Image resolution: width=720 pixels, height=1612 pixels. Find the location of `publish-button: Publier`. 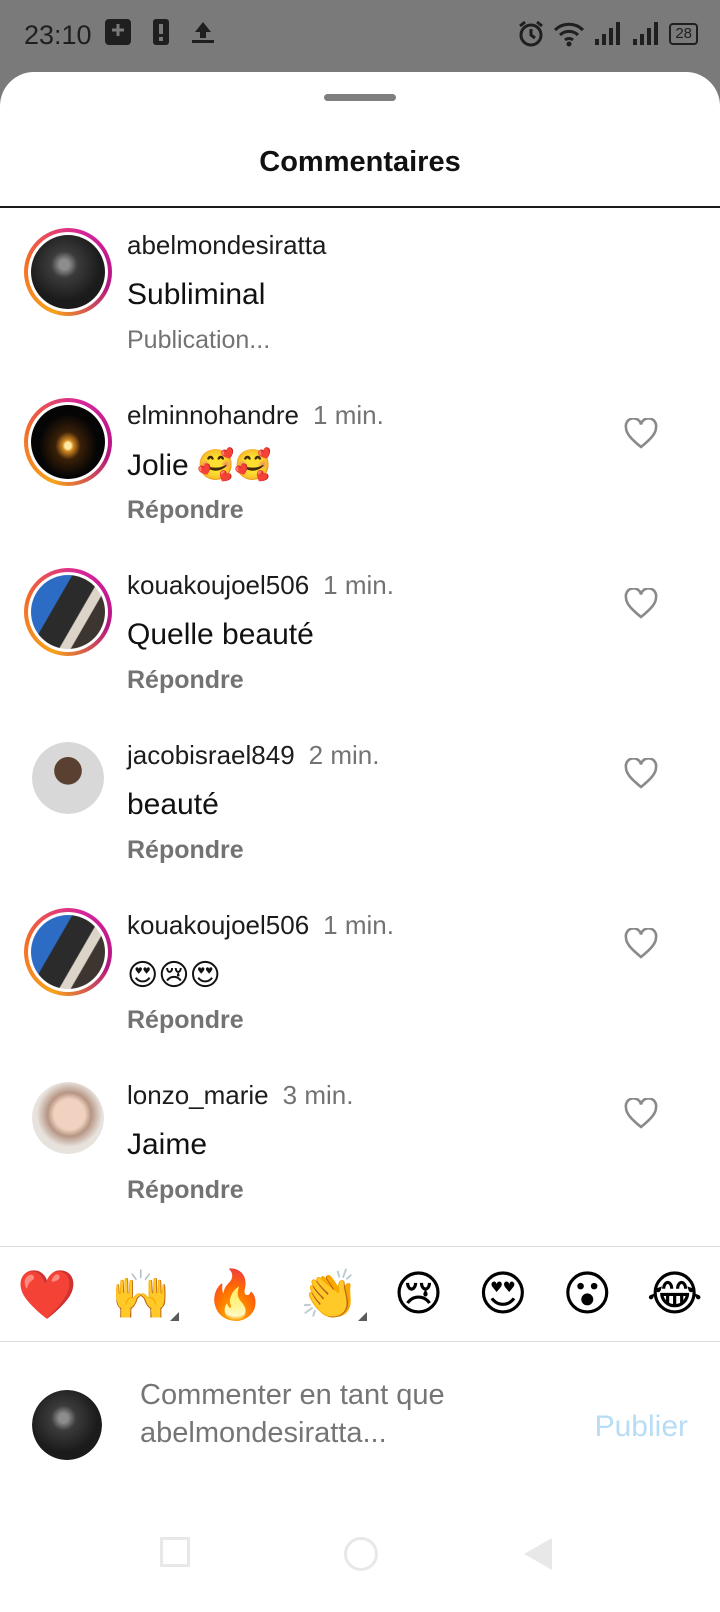

publish-button: Publier is located at coordinates (641, 1427).